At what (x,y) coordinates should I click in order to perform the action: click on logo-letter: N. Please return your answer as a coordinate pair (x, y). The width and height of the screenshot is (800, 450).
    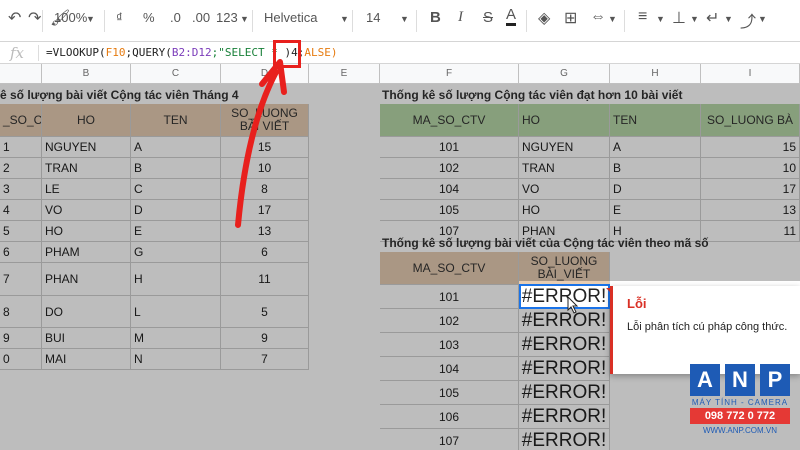
    Looking at the image, I should click on (740, 380).